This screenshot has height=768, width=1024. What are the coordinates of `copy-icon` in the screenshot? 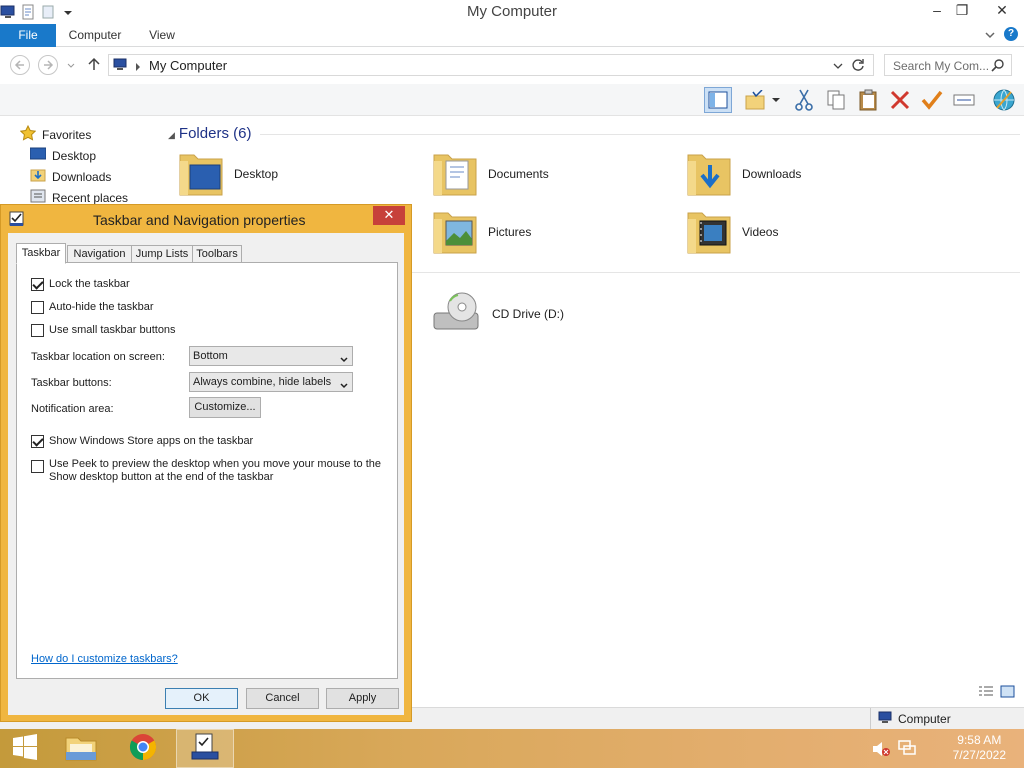 It's located at (836, 100).